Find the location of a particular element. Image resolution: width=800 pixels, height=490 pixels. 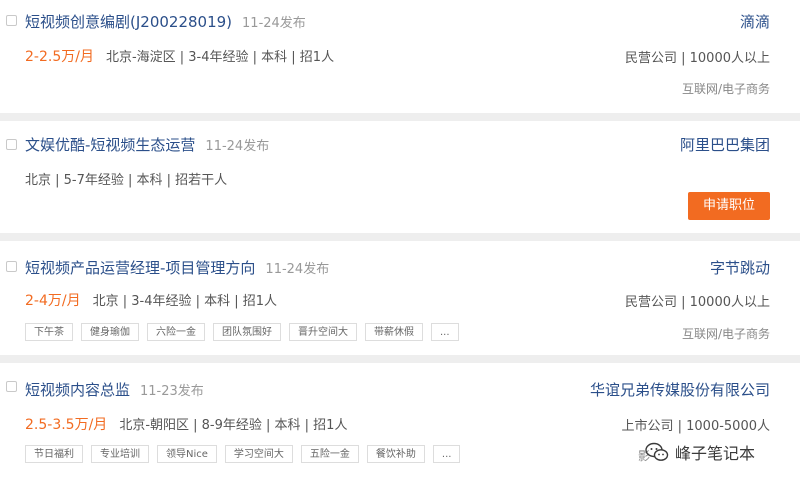

company-link: 阿里巴巴集团 is located at coordinates (725, 144).